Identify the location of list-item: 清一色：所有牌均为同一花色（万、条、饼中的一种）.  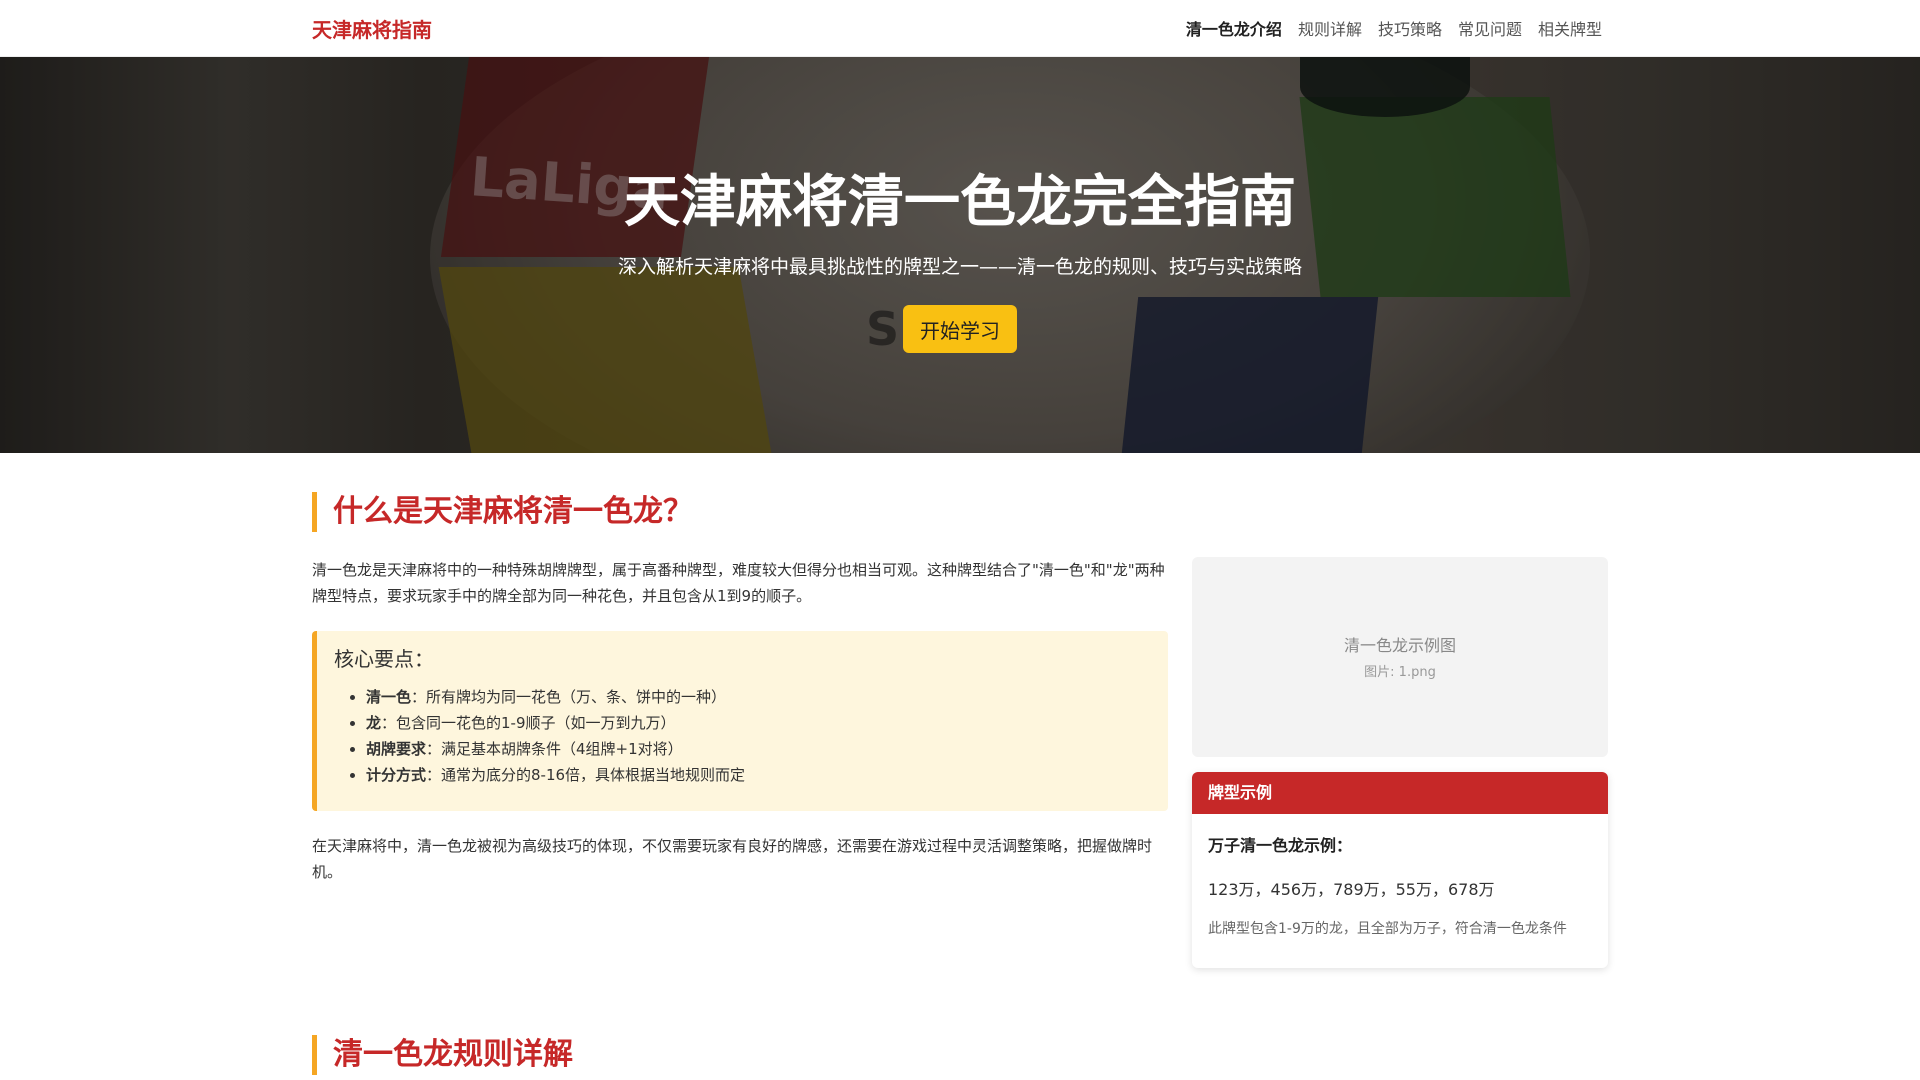
(758, 697).